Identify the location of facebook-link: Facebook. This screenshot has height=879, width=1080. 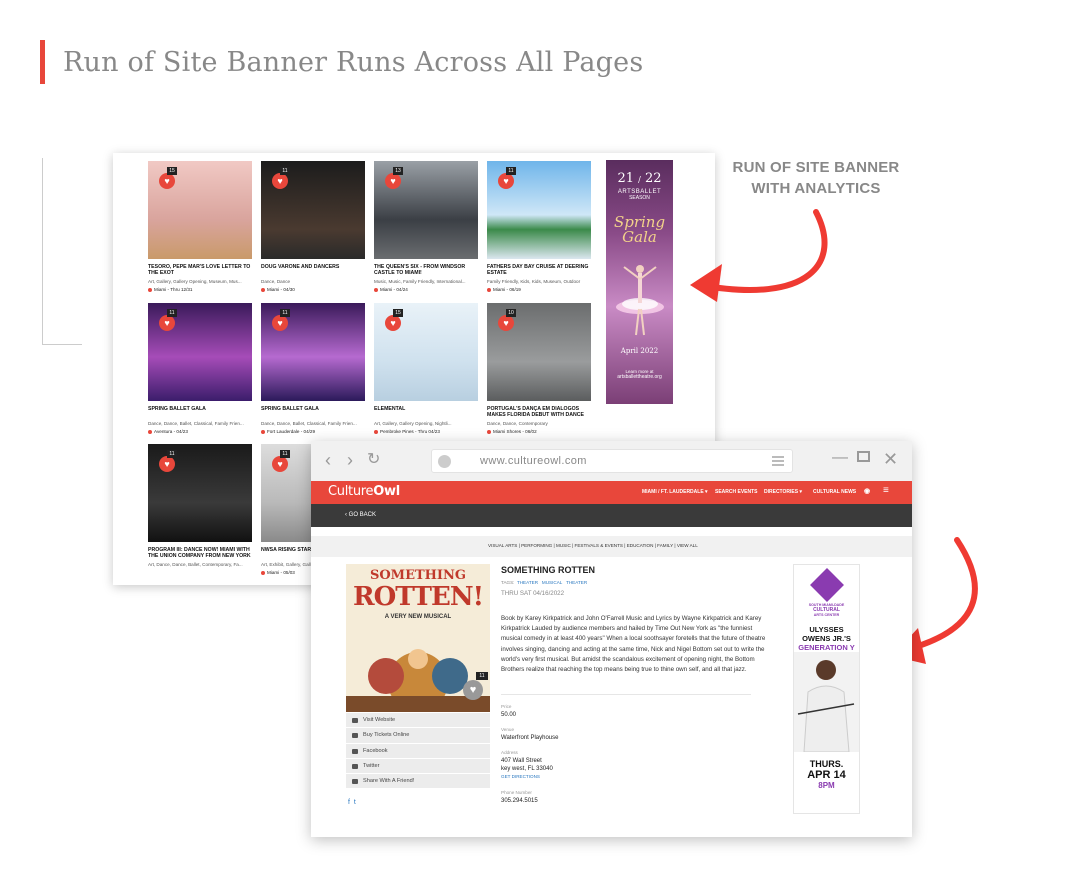
(418, 751).